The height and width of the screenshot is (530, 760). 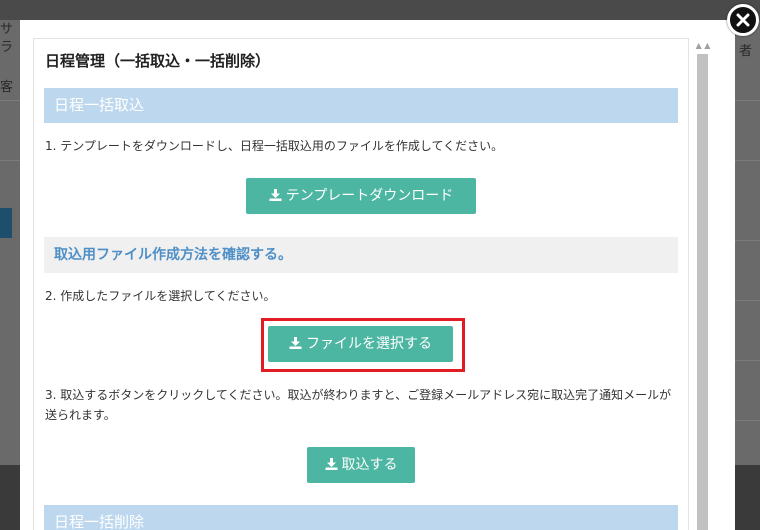 What do you see at coordinates (746, 51) in the screenshot?
I see `background-text: 者` at bounding box center [746, 51].